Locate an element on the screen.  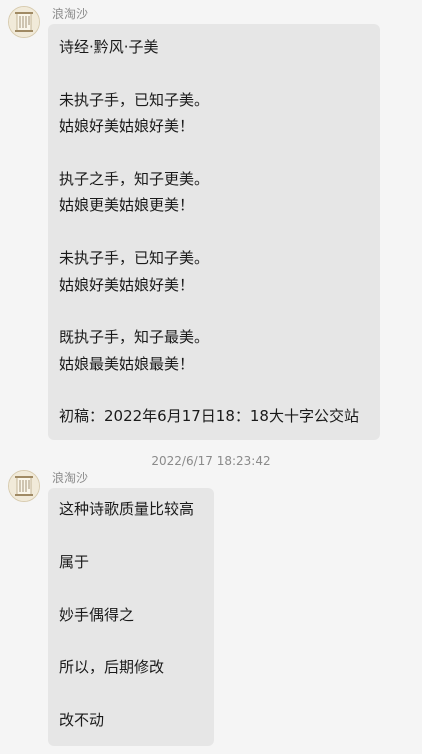
message-line: 初稿：2022年6月17日18：18大十字公交站 is located at coordinates (209, 416).